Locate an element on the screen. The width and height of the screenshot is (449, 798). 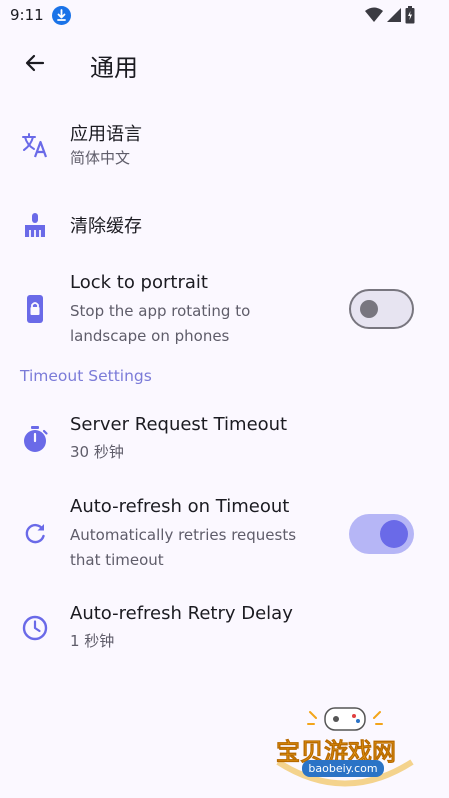
status-bar: 9:11 is located at coordinates (224, 16).